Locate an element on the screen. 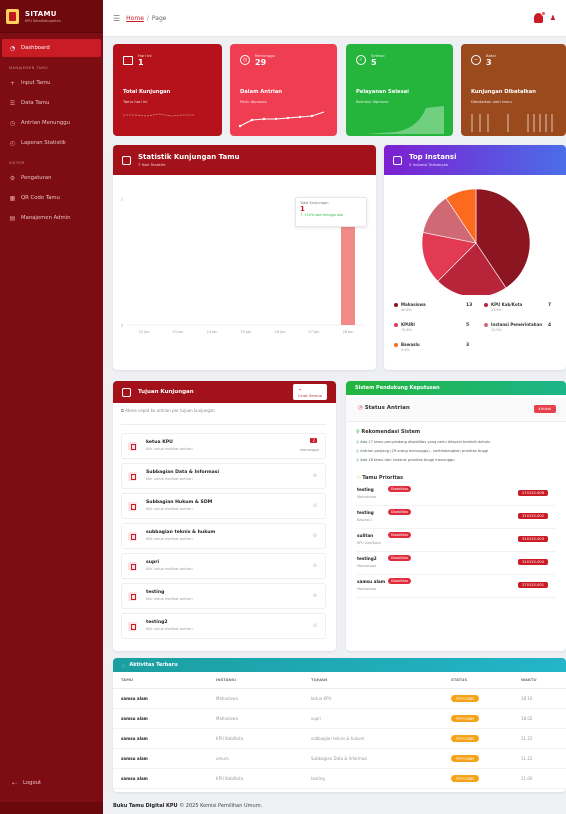  legend-percent: 12.5% is located at coordinates (496, 330).